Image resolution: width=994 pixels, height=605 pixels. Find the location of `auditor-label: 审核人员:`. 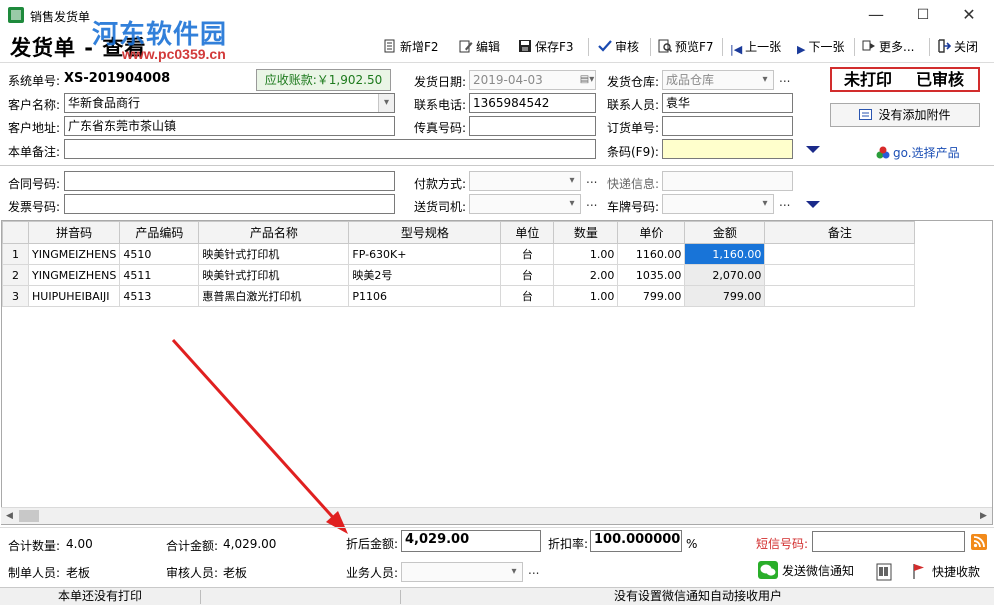

auditor-label: 审核人员: is located at coordinates (192, 573).